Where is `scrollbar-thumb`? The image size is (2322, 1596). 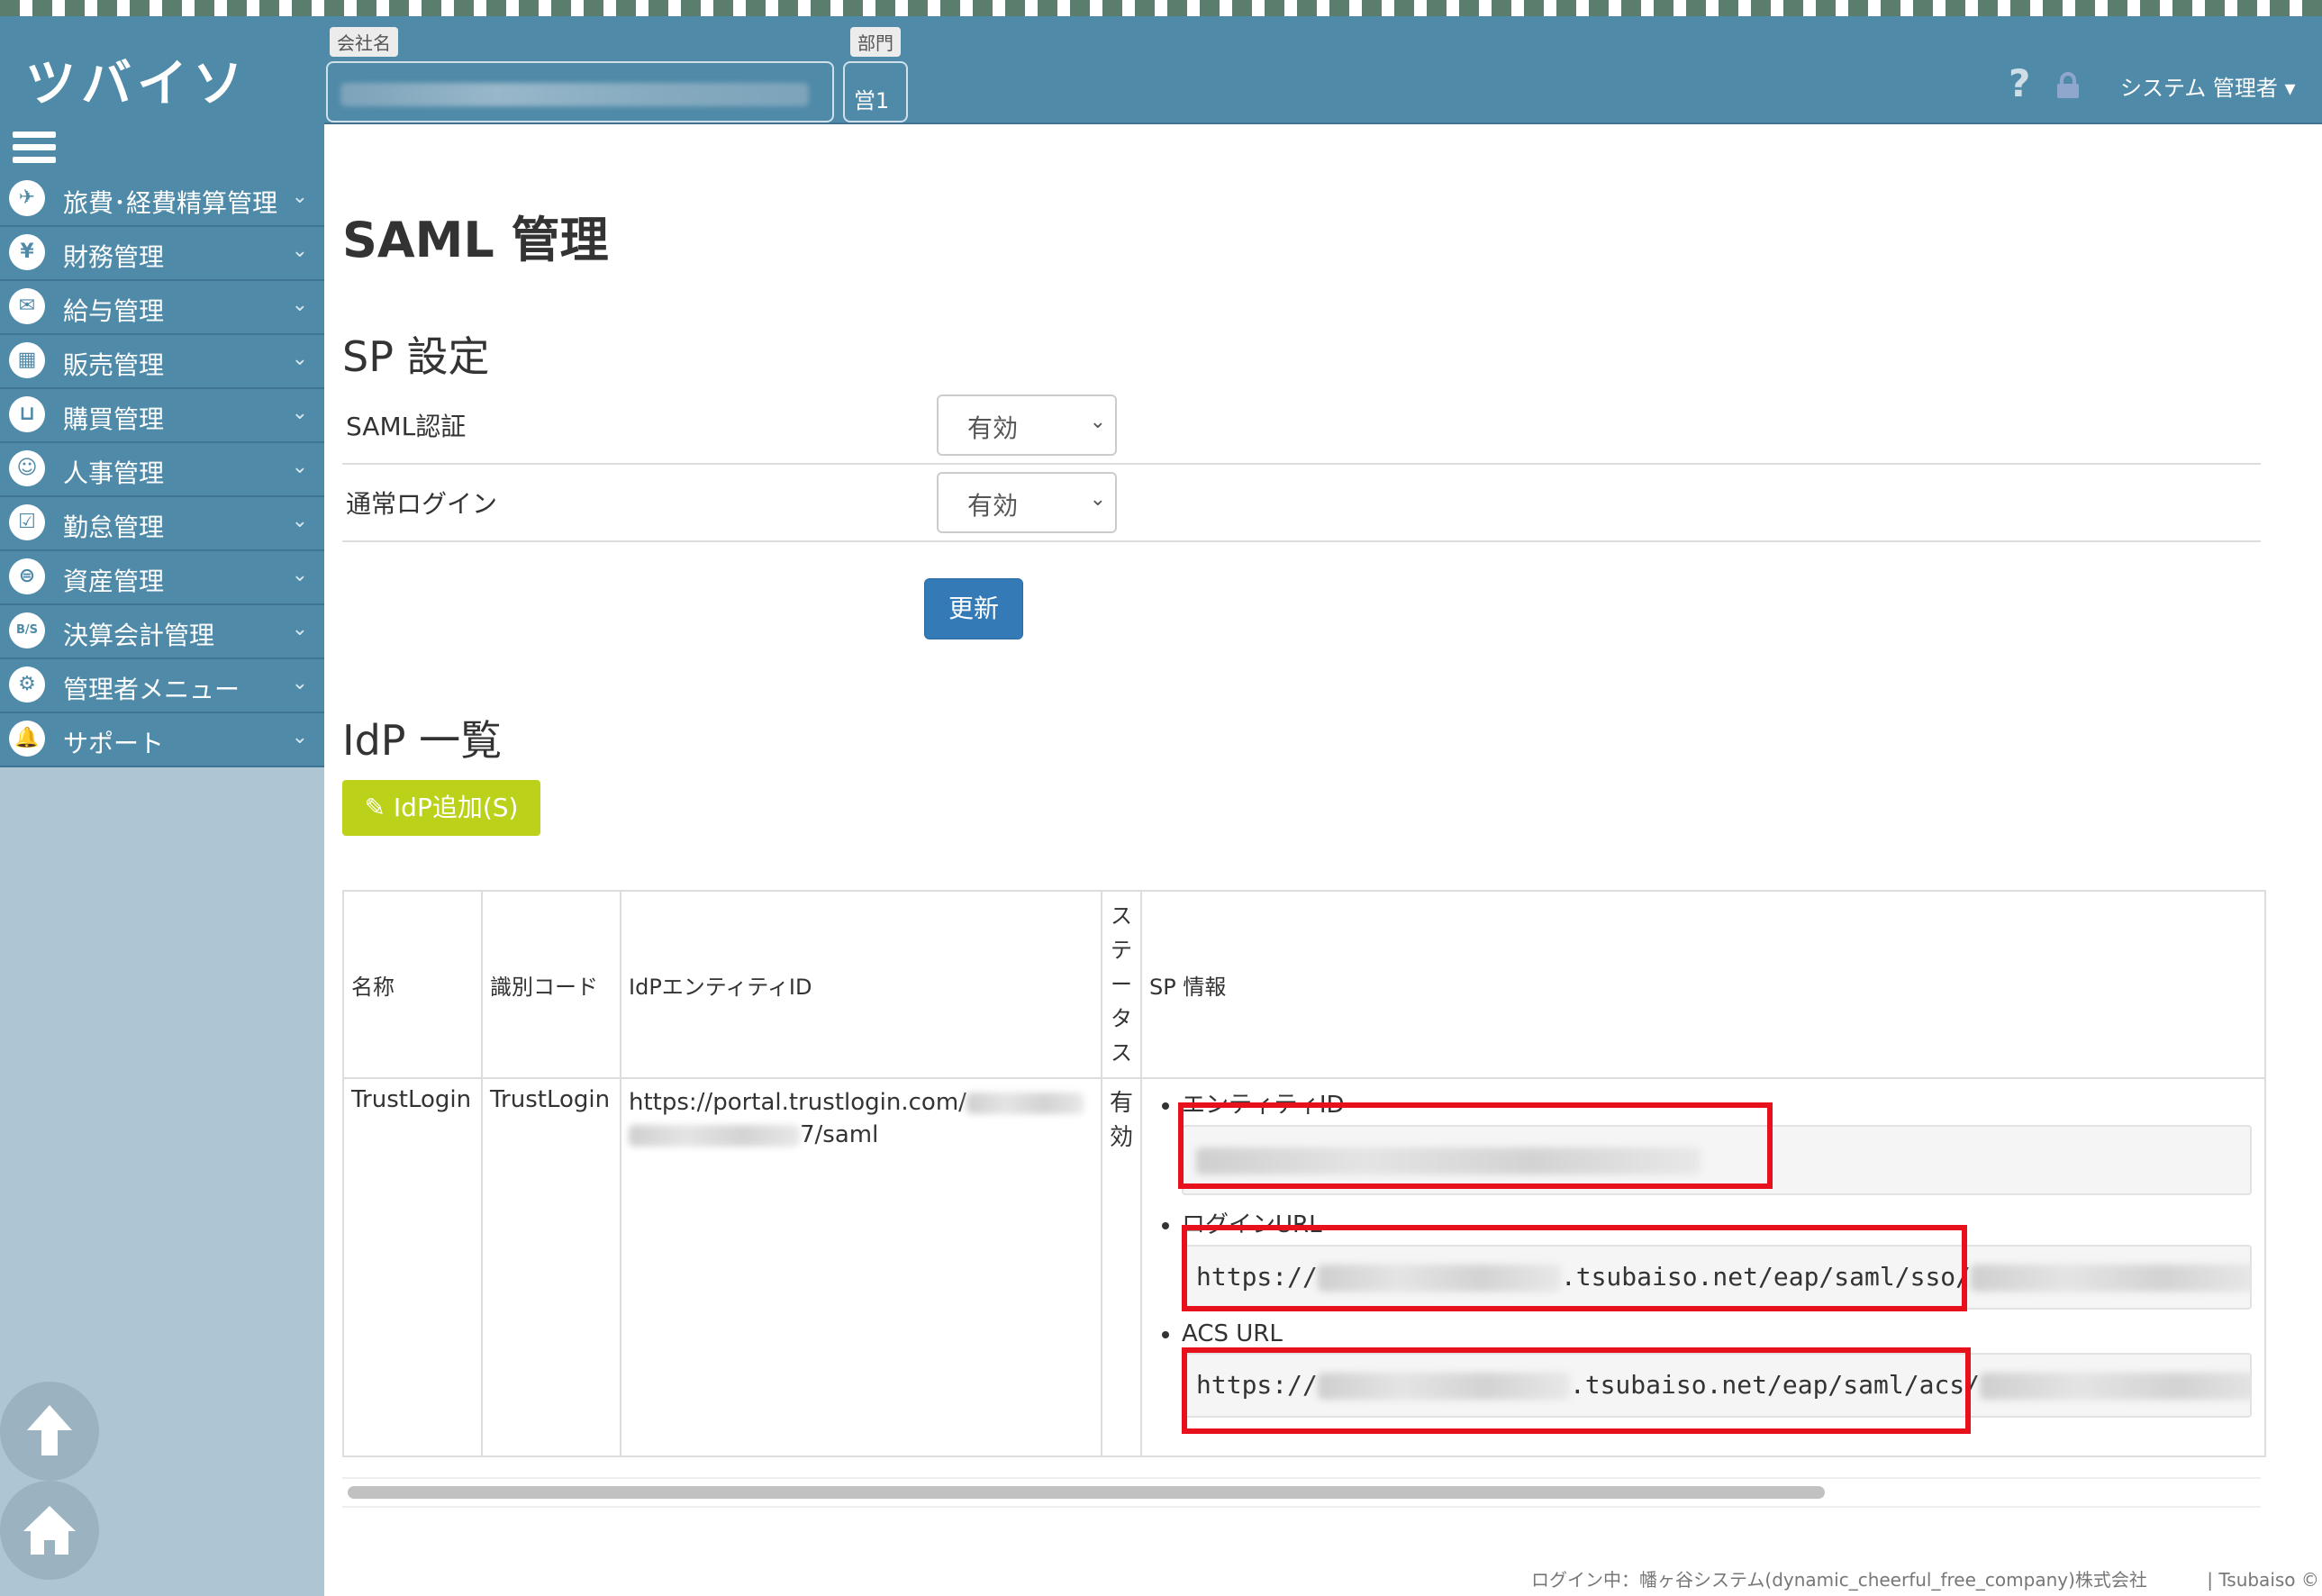 scrollbar-thumb is located at coordinates (1087, 1492).